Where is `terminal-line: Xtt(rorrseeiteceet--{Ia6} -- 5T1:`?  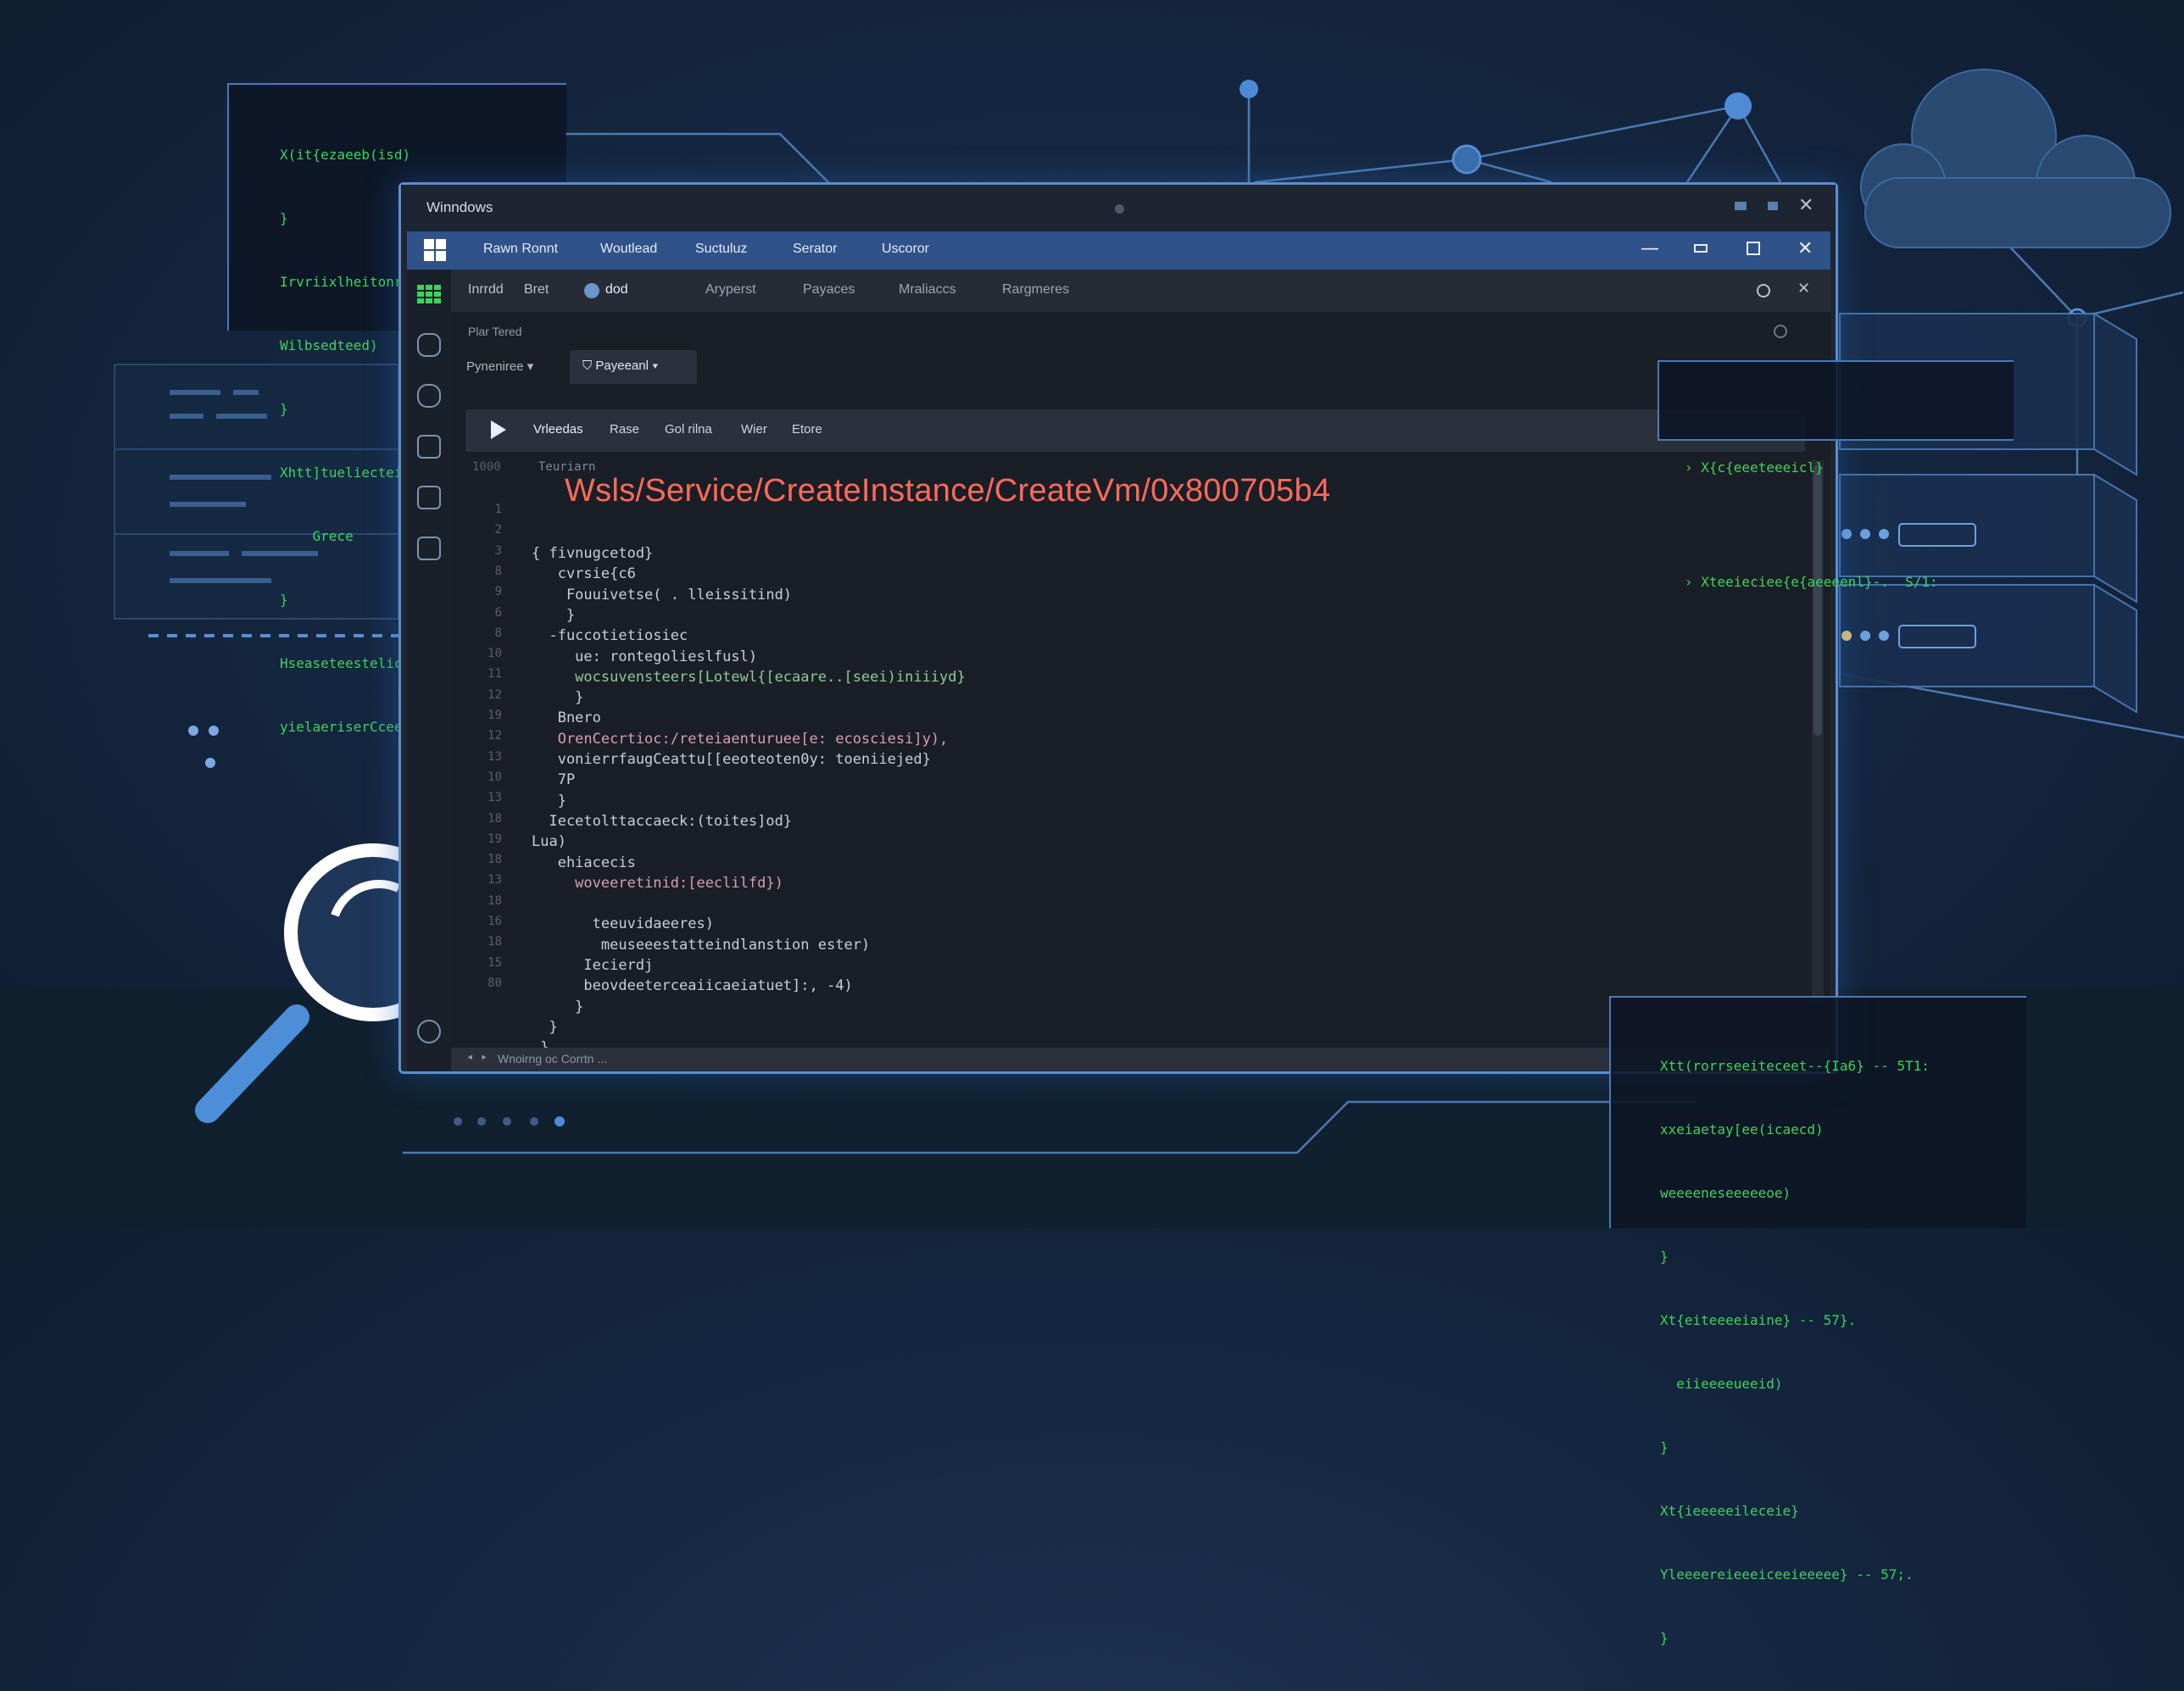
terminal-line: Xtt(rorrseeiteceet--{Ia6} -- 5T1: is located at coordinates (1795, 1066).